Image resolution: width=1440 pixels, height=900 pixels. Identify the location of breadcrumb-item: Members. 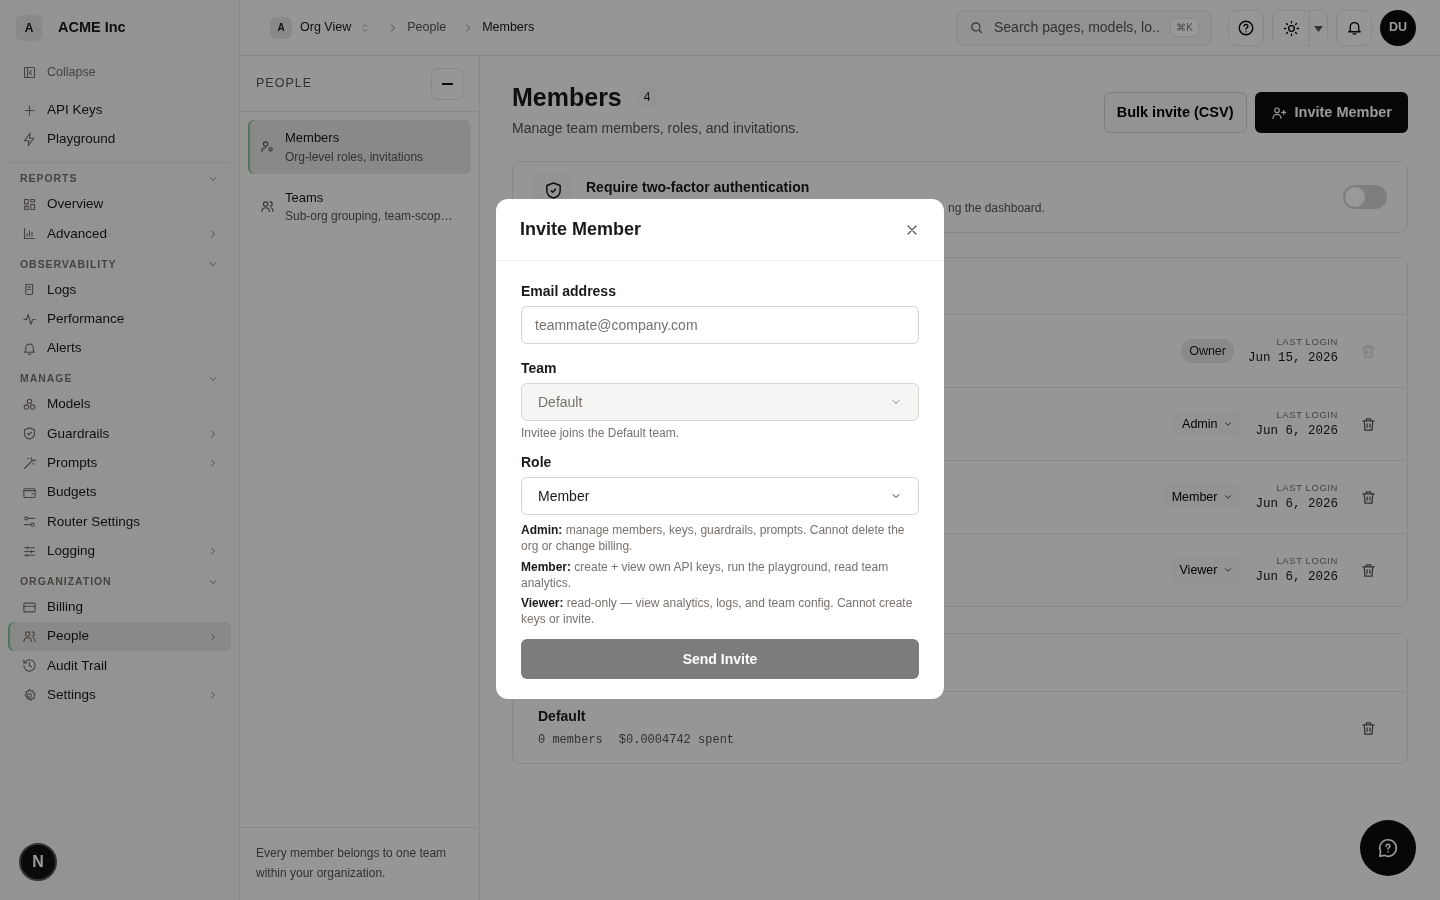
(508, 28).